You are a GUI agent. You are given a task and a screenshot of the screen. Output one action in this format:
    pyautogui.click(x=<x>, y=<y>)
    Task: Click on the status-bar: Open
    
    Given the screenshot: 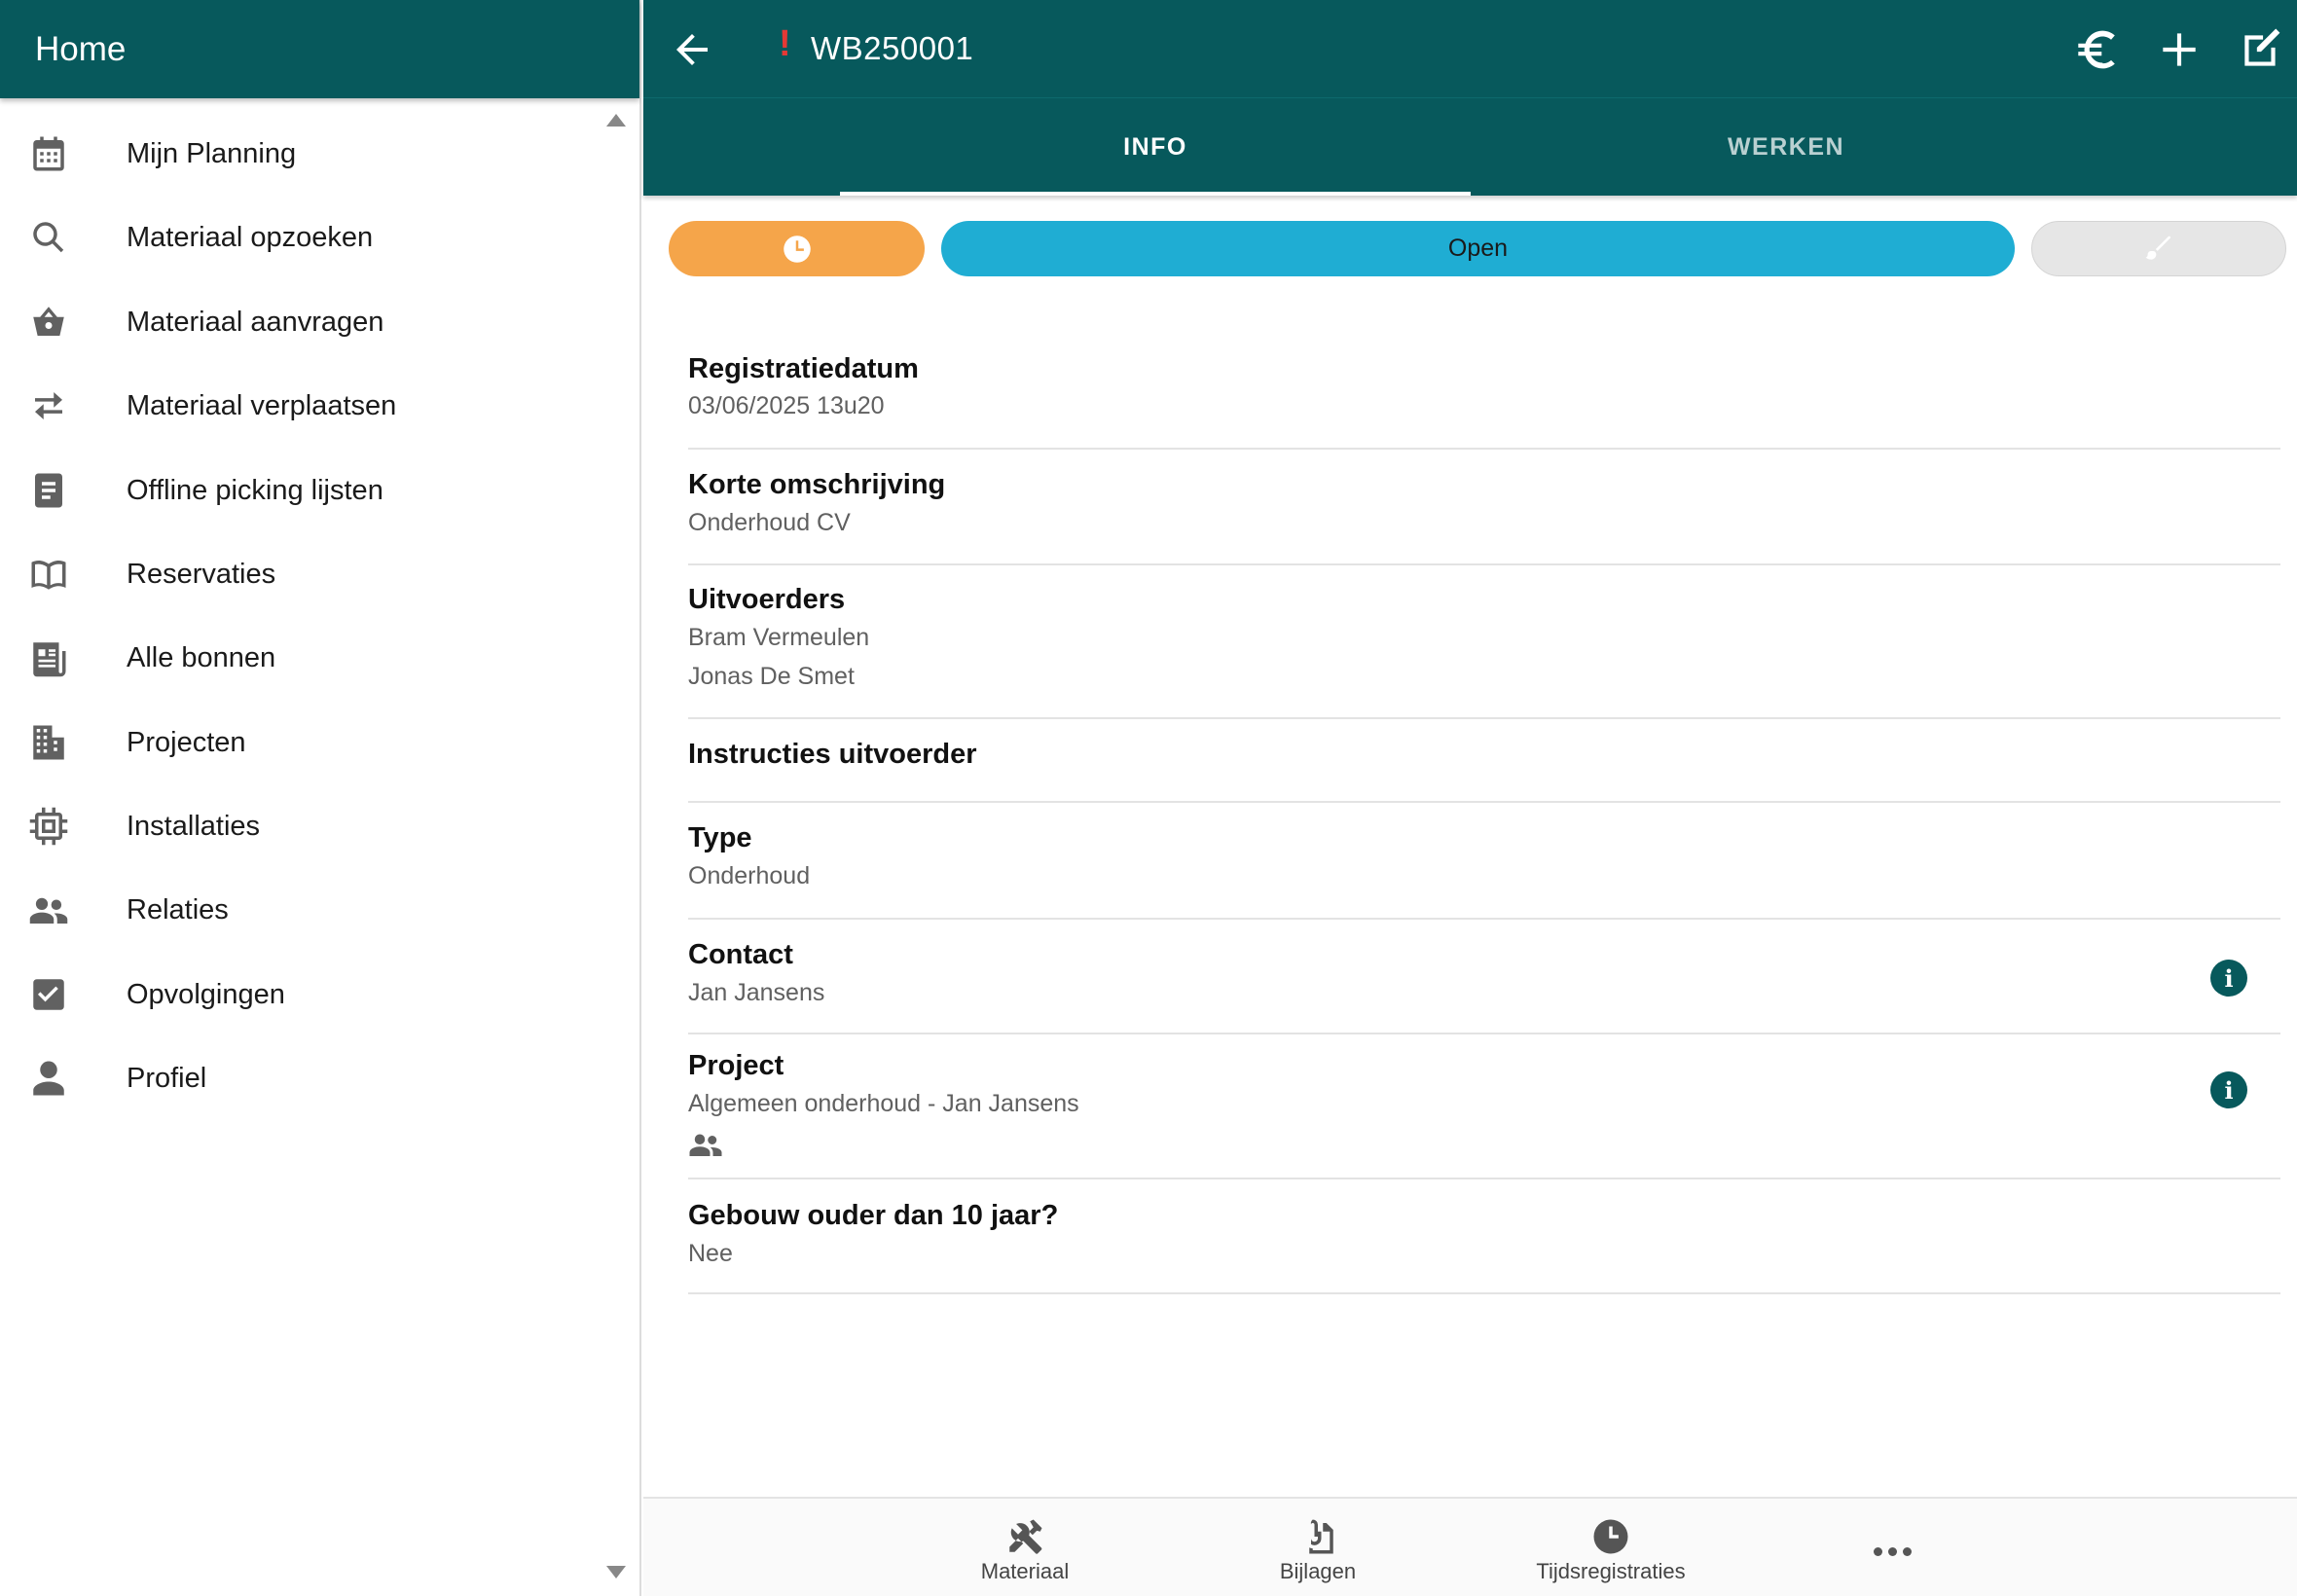 What is the action you would take?
    pyautogui.click(x=1477, y=248)
    